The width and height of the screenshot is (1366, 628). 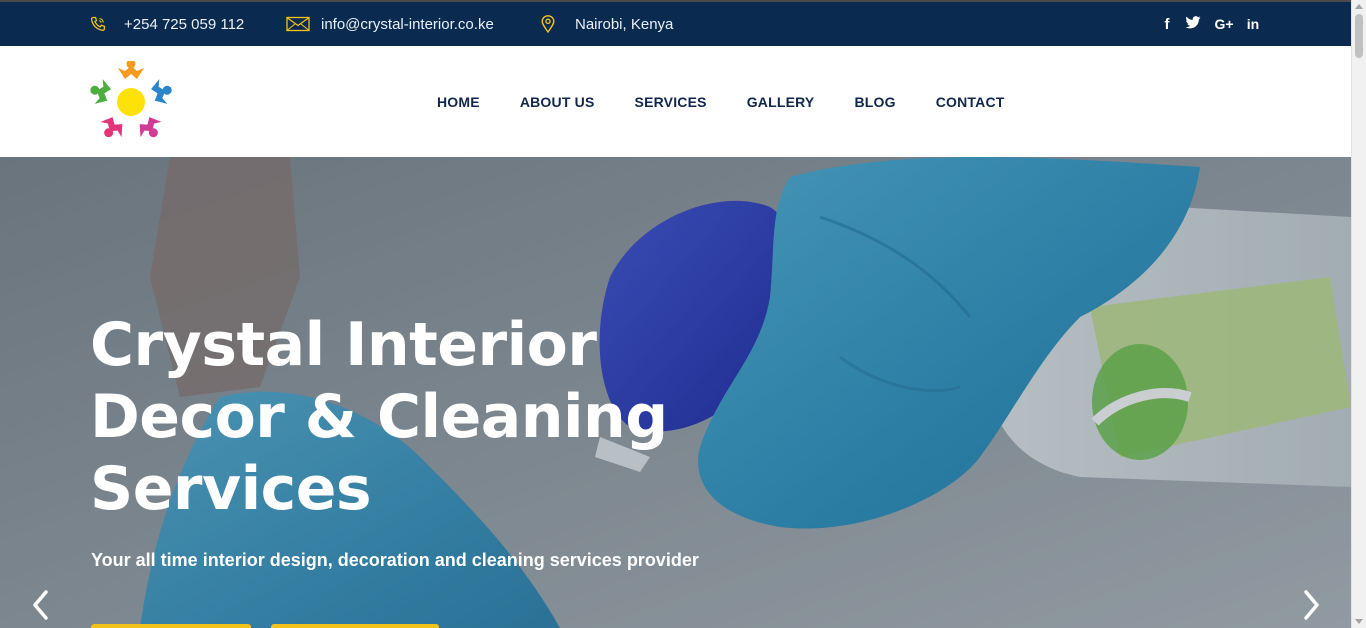 I want to click on nav-services: SERVICES, so click(x=671, y=102).